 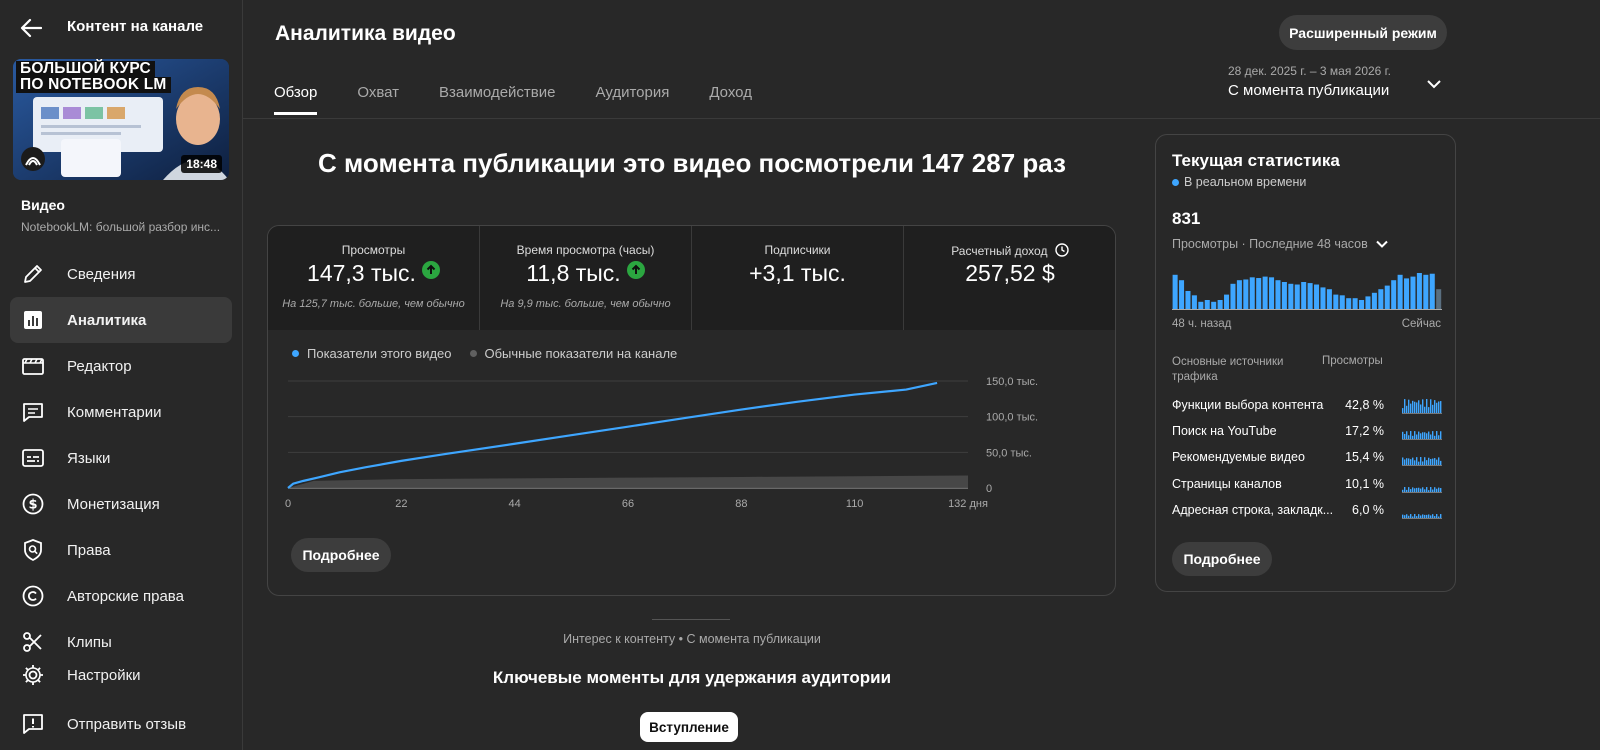 What do you see at coordinates (121, 412) in the screenshot?
I see `sidebar-item-comments: Комментарии` at bounding box center [121, 412].